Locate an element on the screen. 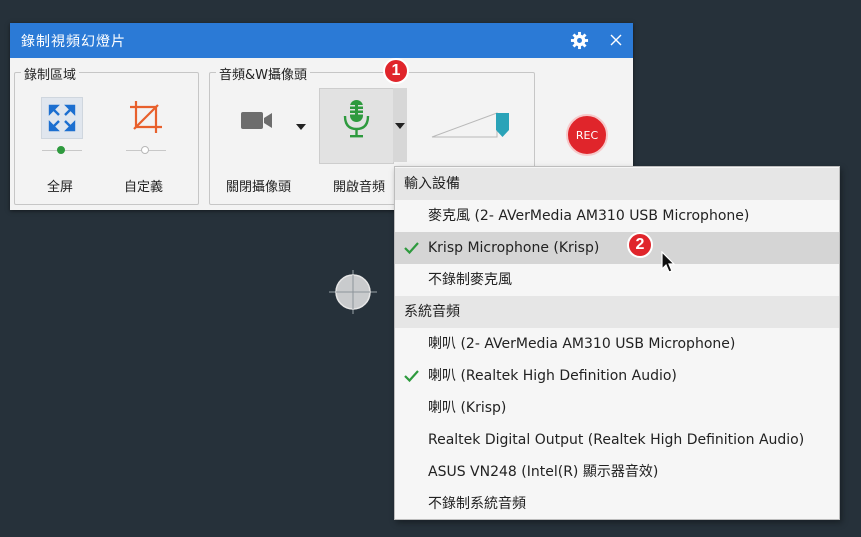 The image size is (861, 537). custom-area-button is located at coordinates (146, 117).